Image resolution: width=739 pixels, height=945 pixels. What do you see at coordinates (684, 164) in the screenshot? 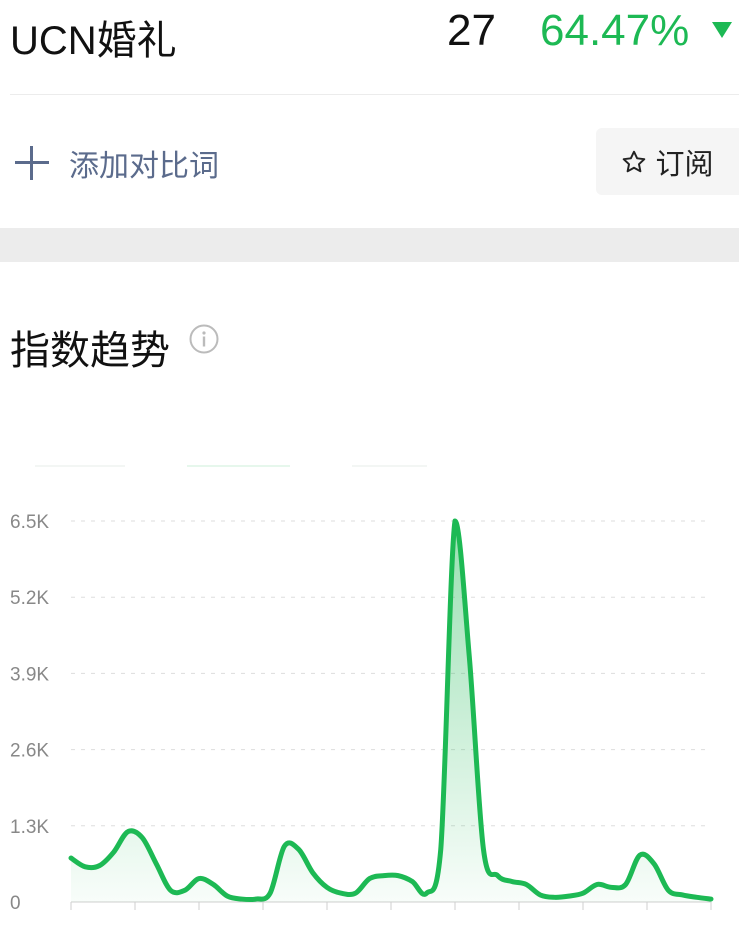
I see `subscribe-label: 订阅` at bounding box center [684, 164].